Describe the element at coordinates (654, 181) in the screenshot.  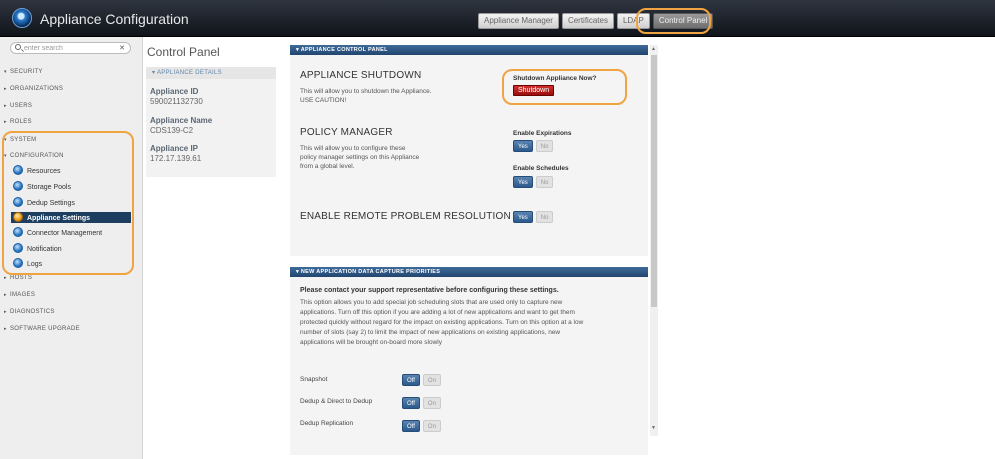
I see `scroll-thumb` at that location.